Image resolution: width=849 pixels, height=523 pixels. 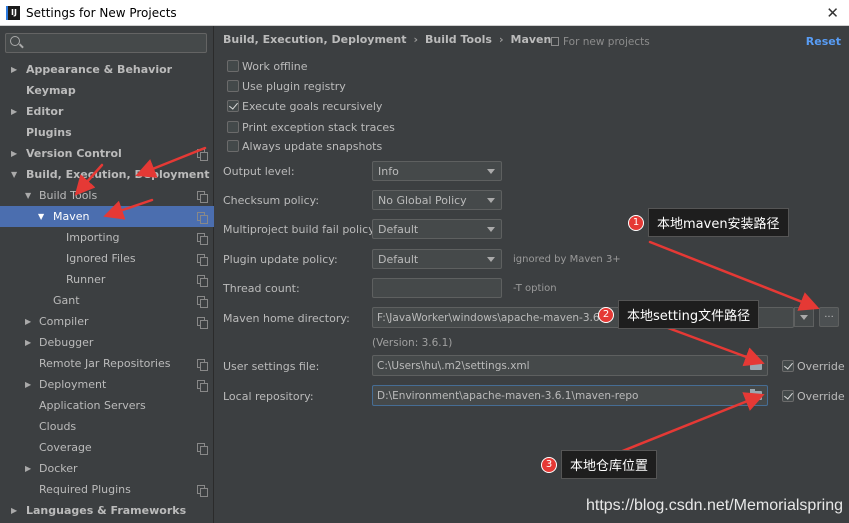 What do you see at coordinates (107, 153) in the screenshot?
I see `sidebar-item-version-control: ▶ Version Control` at bounding box center [107, 153].